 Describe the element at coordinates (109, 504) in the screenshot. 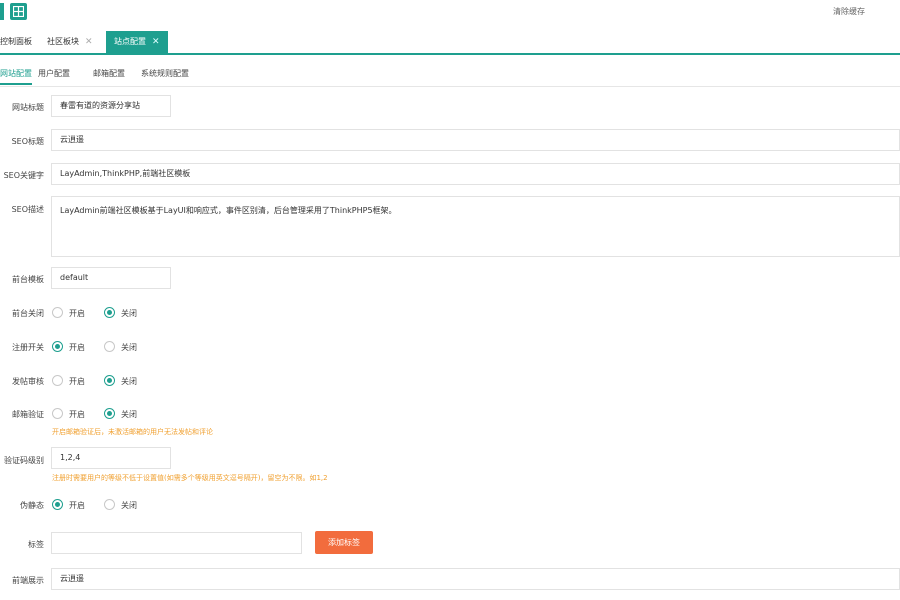

I see `pseudo-static-off-radio` at that location.